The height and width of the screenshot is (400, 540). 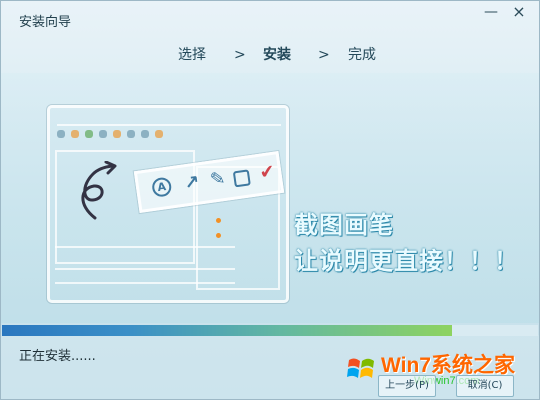 I want to click on drawing-stroke-icon, so click(x=99, y=190).